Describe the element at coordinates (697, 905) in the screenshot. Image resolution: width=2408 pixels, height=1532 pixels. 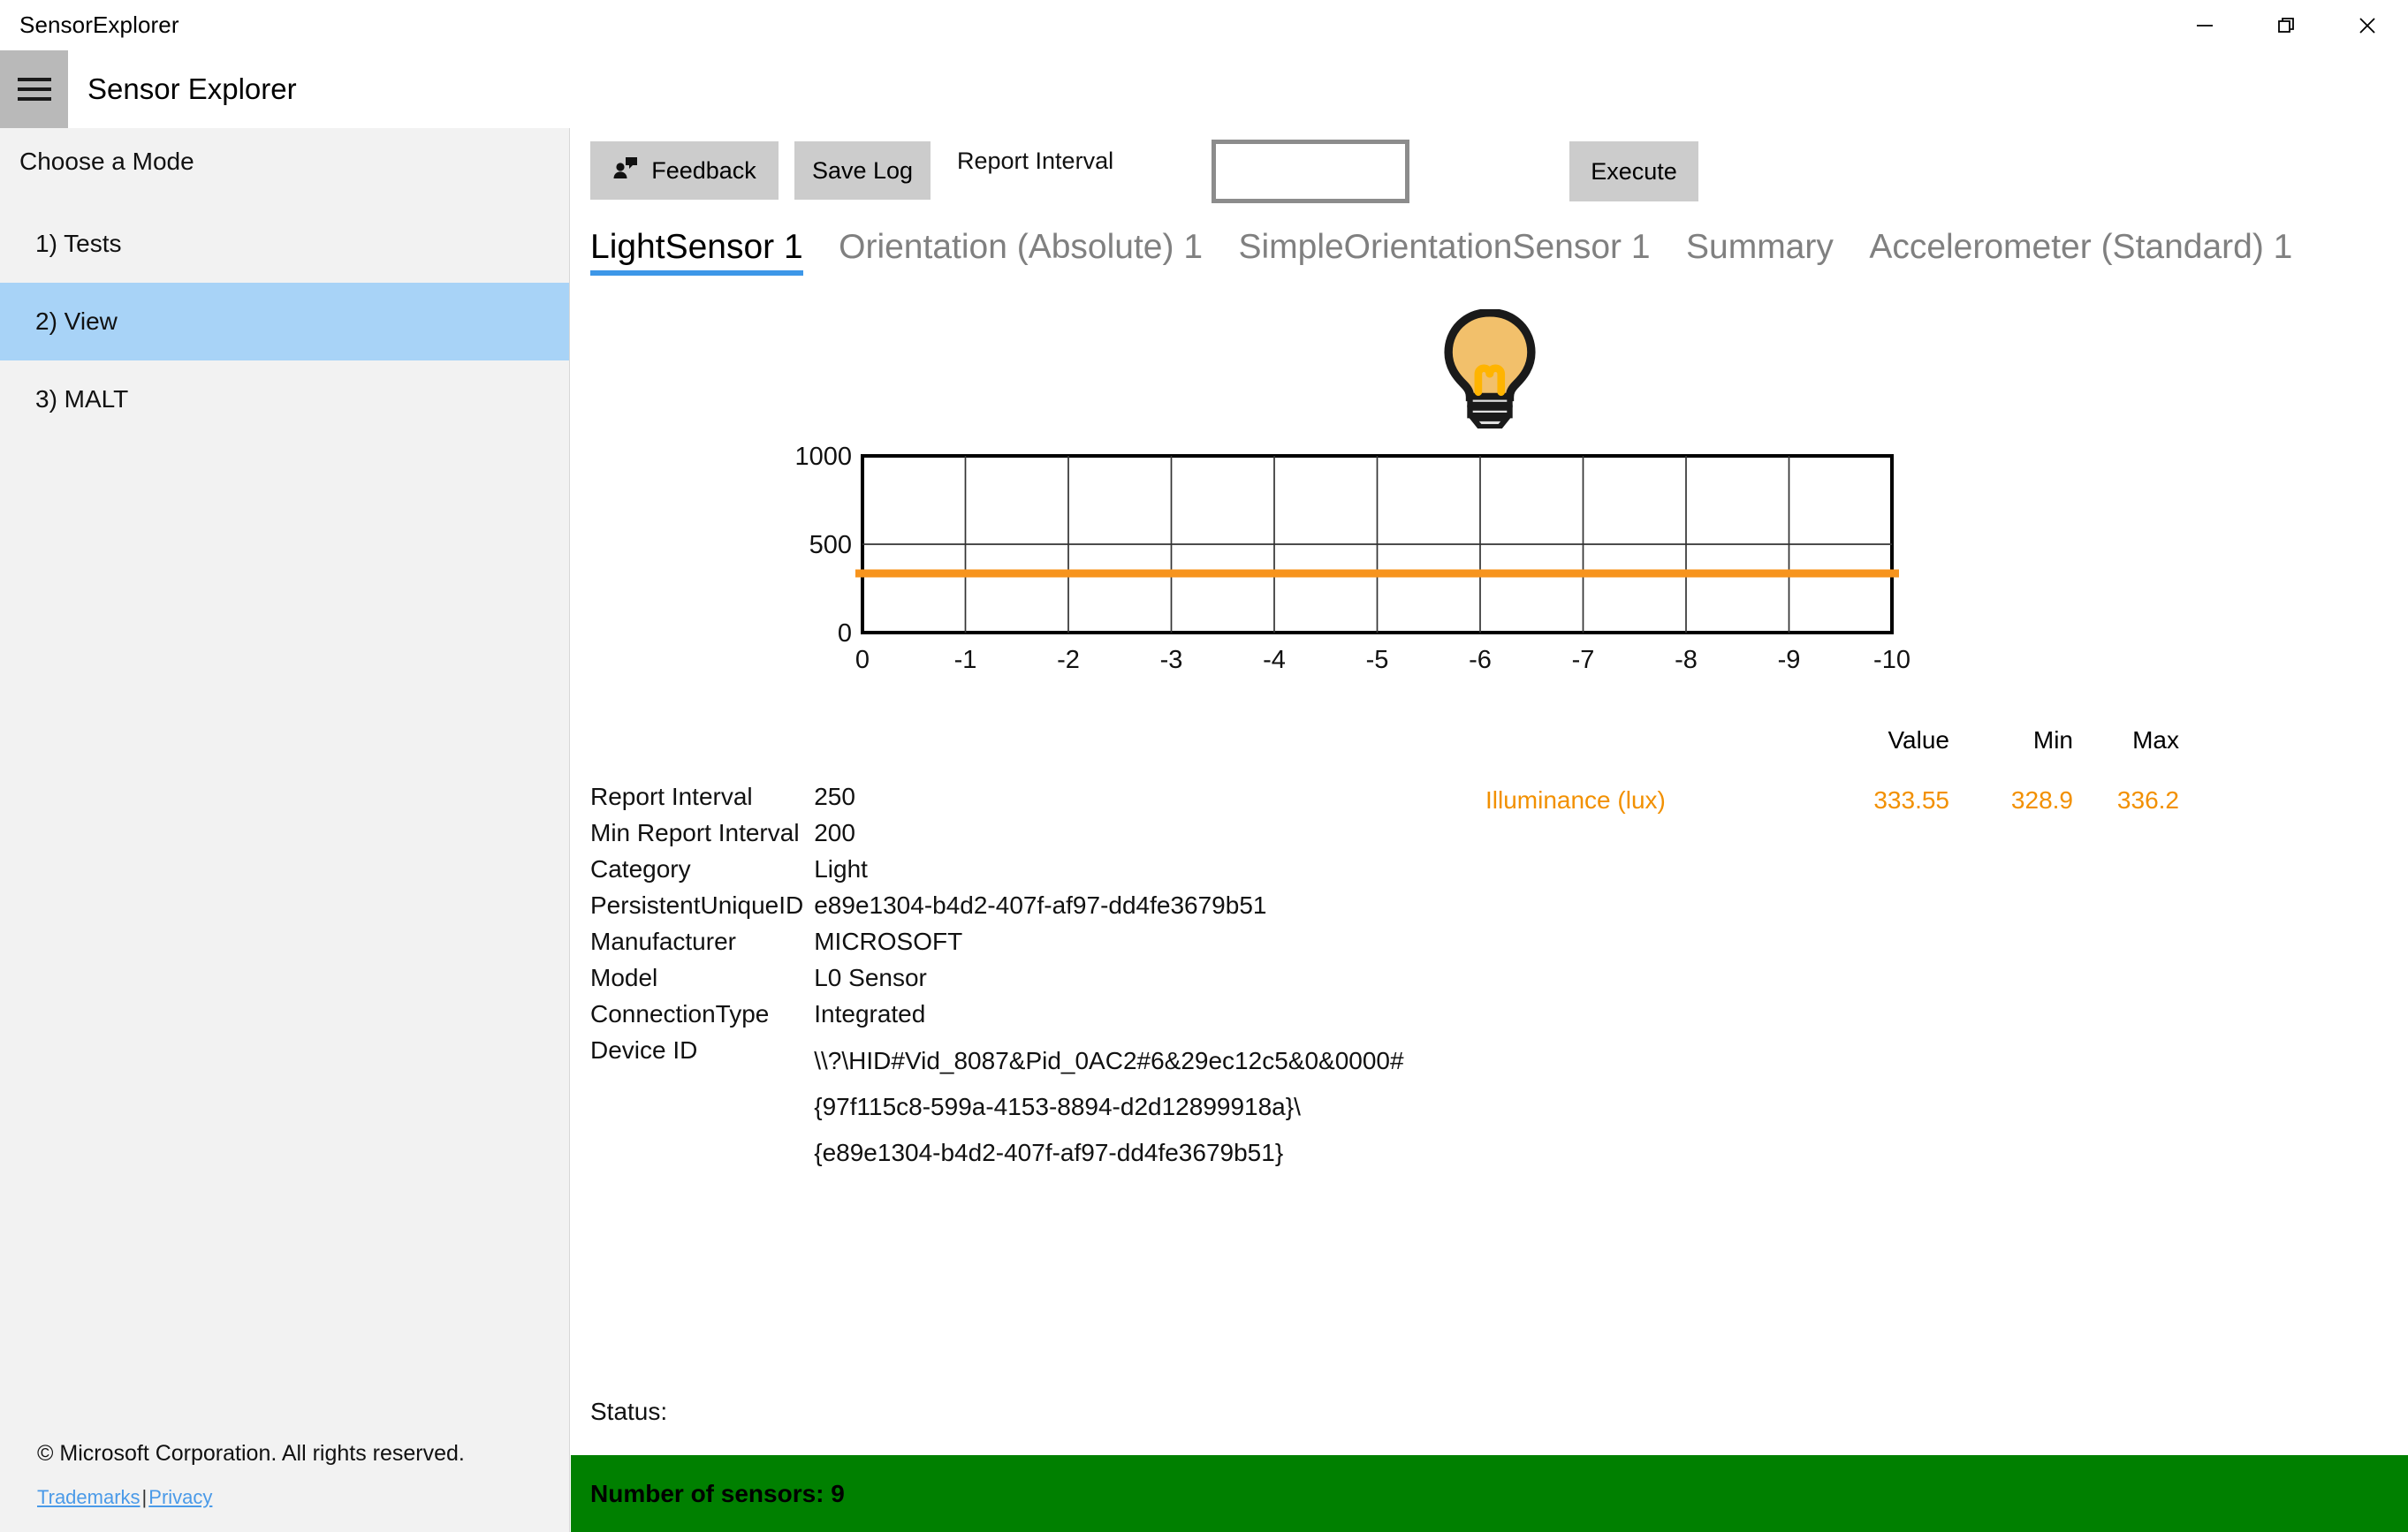
I see `property-key: PersistentUniqueID` at that location.